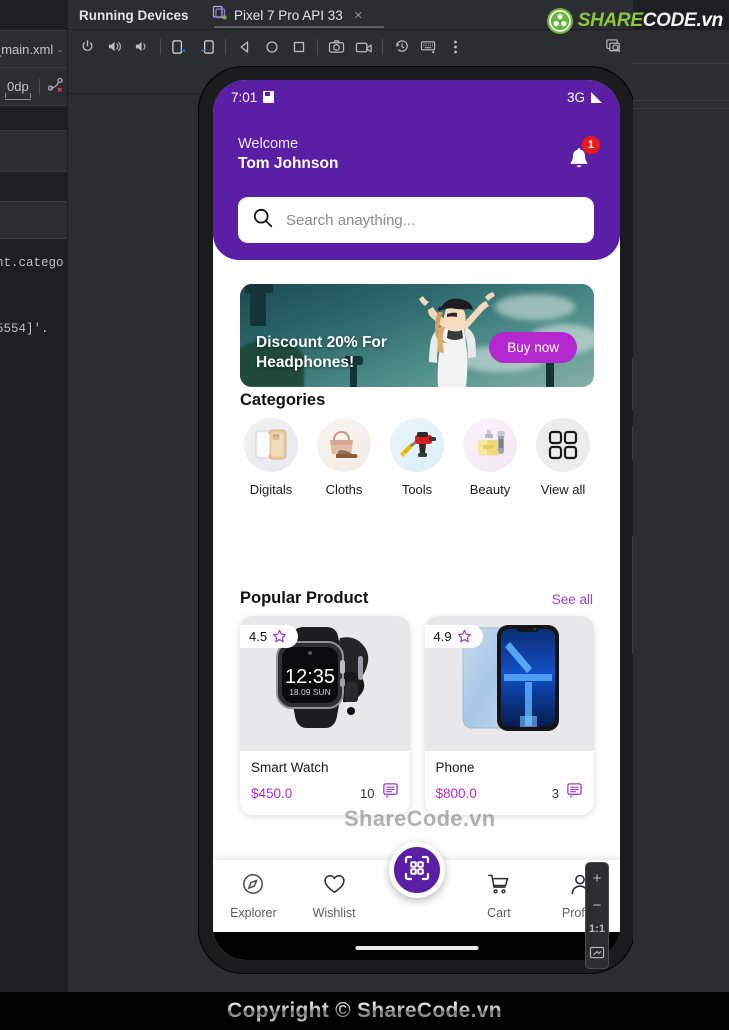  Describe the element at coordinates (455, 46) in the screenshot. I see `more-options-icon` at that location.